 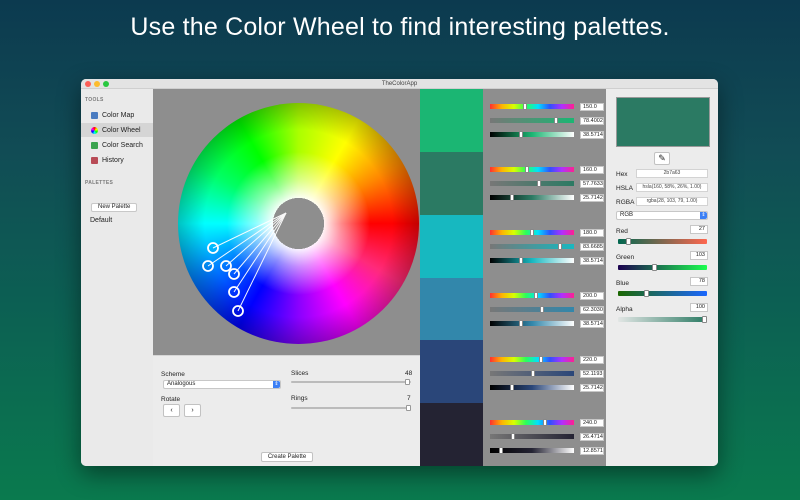 I want to click on hex-field: 2b7a63, so click(x=672, y=173).